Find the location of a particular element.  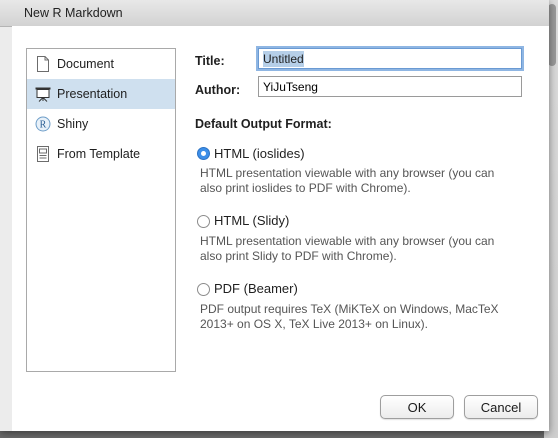

shiny-r-icon: R is located at coordinates (43, 124).